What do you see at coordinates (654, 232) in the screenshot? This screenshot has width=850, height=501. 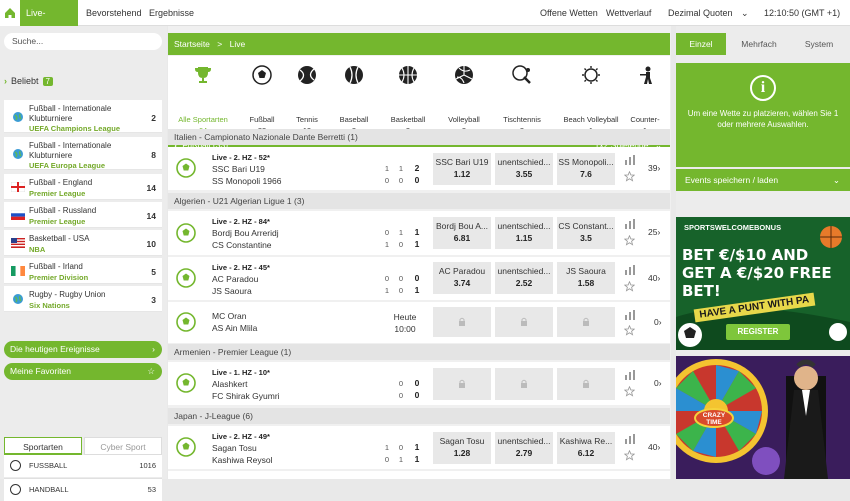 I see `more-markets-link: 25›` at bounding box center [654, 232].